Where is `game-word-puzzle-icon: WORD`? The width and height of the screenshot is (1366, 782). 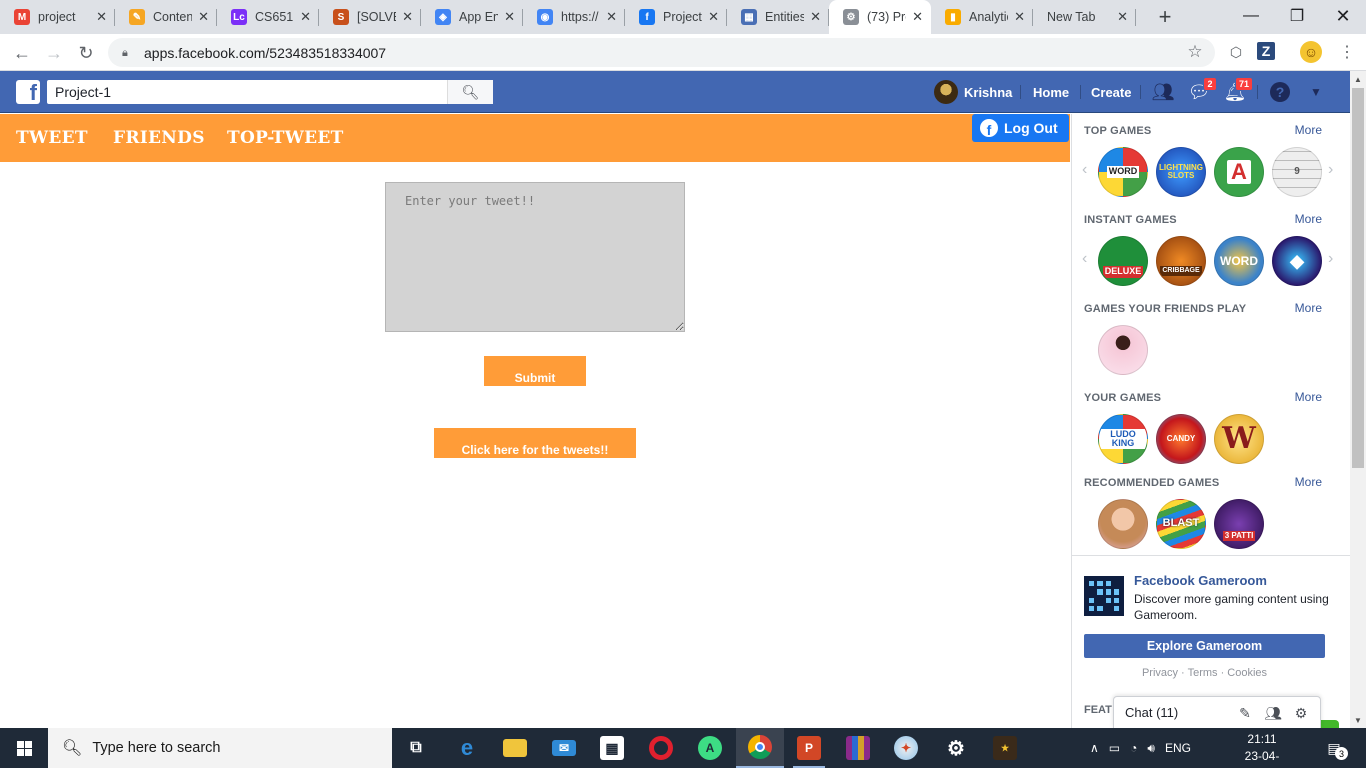 game-word-puzzle-icon: WORD is located at coordinates (1239, 261).